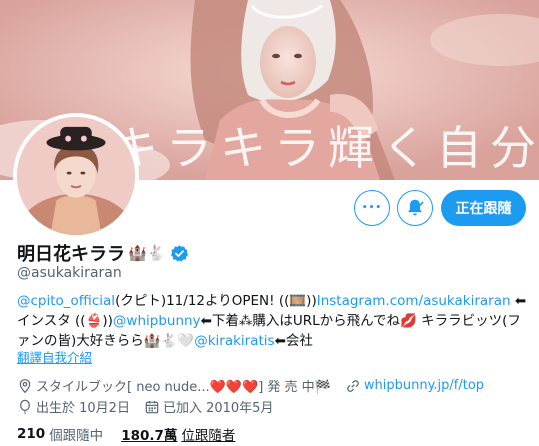  I want to click on following-label: 個跟隨中, so click(76, 436).